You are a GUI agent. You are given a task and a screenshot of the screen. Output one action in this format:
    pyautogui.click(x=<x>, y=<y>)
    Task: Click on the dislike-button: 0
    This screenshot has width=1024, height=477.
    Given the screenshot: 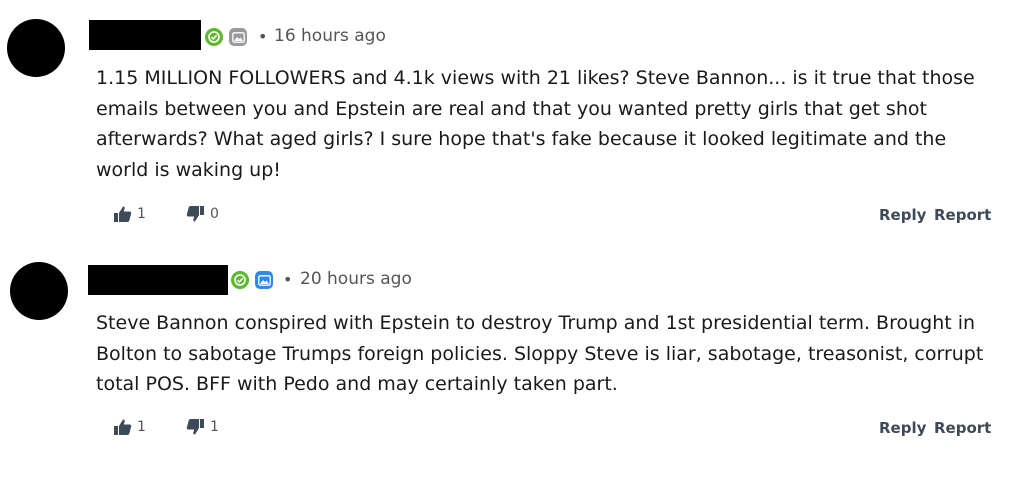 What is the action you would take?
    pyautogui.click(x=202, y=214)
    